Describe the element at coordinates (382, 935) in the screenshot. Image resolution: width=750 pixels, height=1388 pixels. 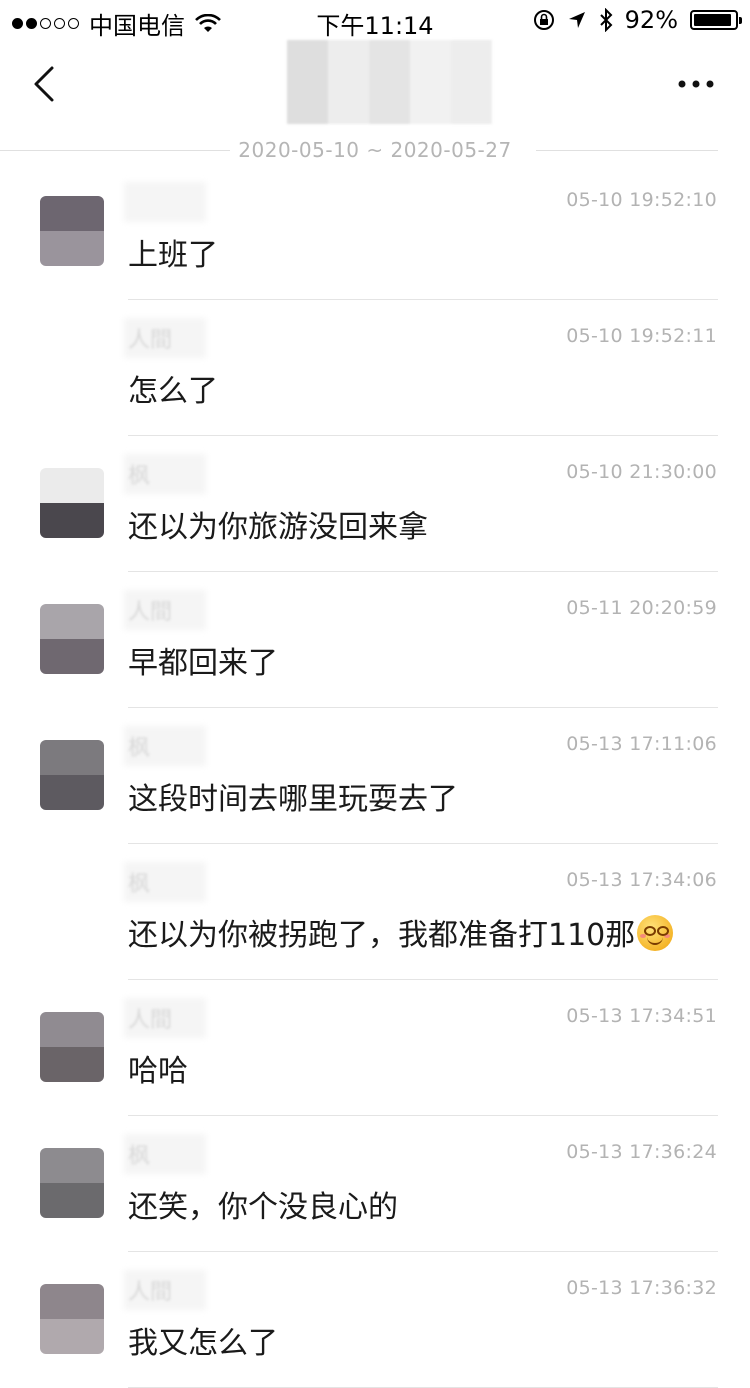
I see `message-text-content: 还以为你被拐跑了，我都准备打110那` at that location.